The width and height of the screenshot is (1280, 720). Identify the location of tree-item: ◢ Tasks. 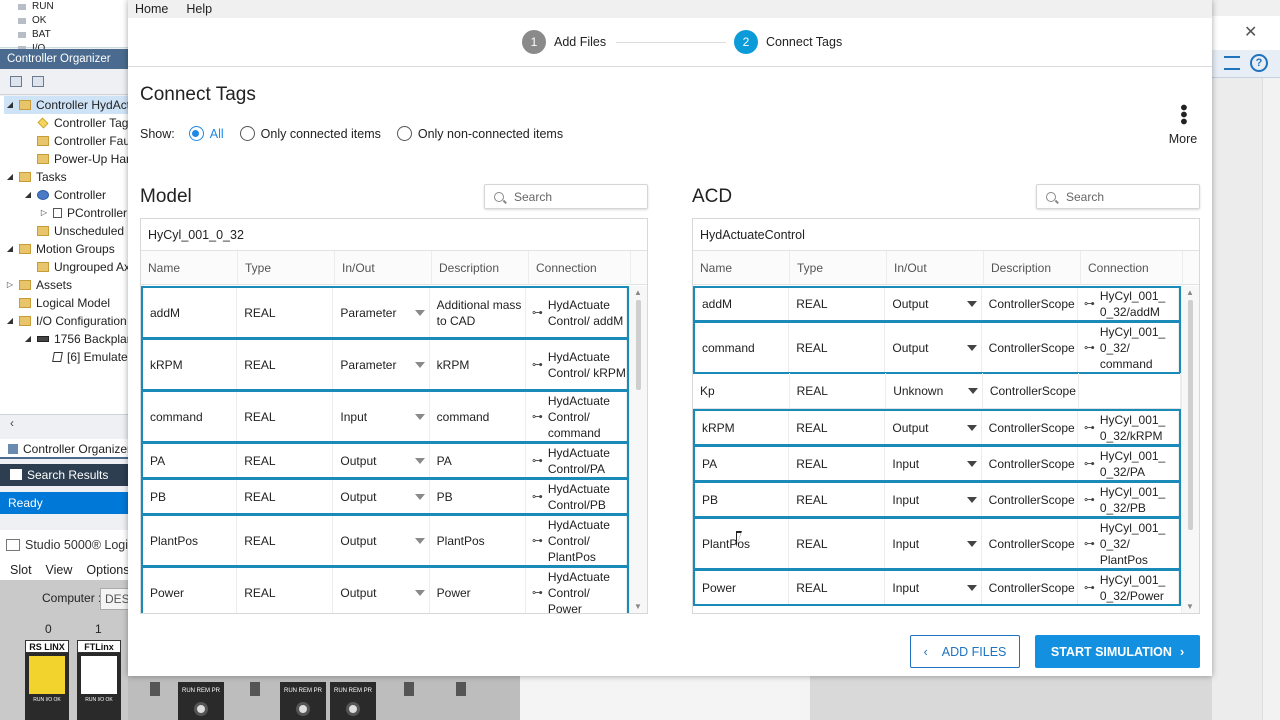
(35, 177).